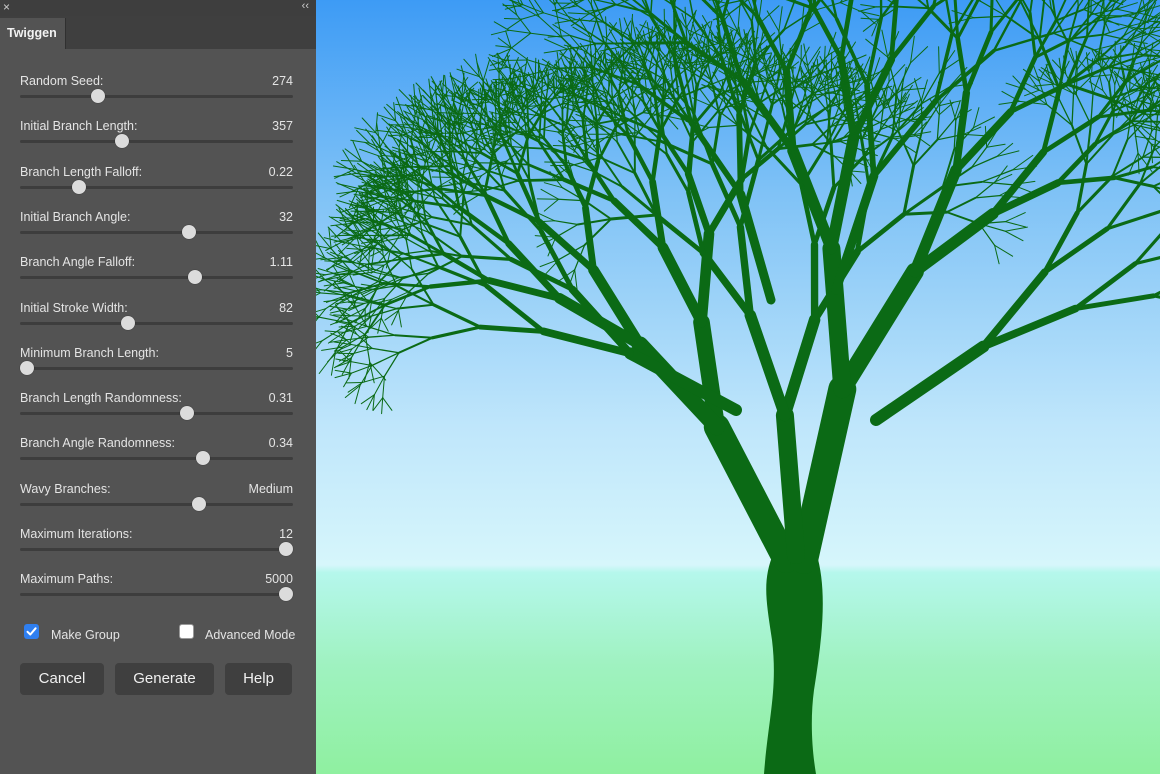  I want to click on slider-value: 5000, so click(279, 579).